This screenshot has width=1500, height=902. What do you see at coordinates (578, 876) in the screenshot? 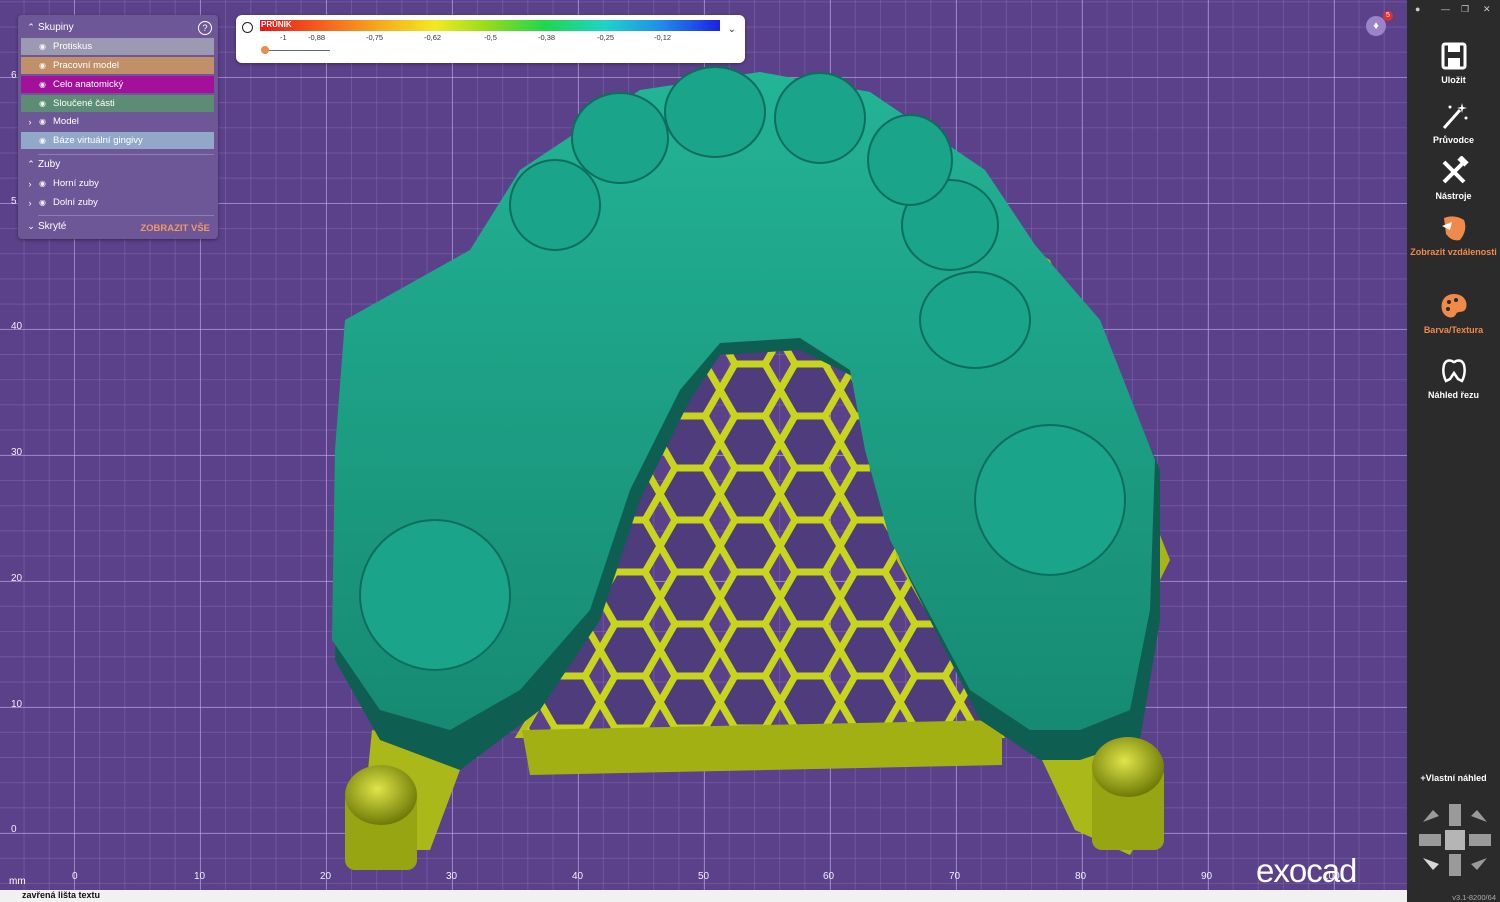
I see `x-tick: 40` at bounding box center [578, 876].